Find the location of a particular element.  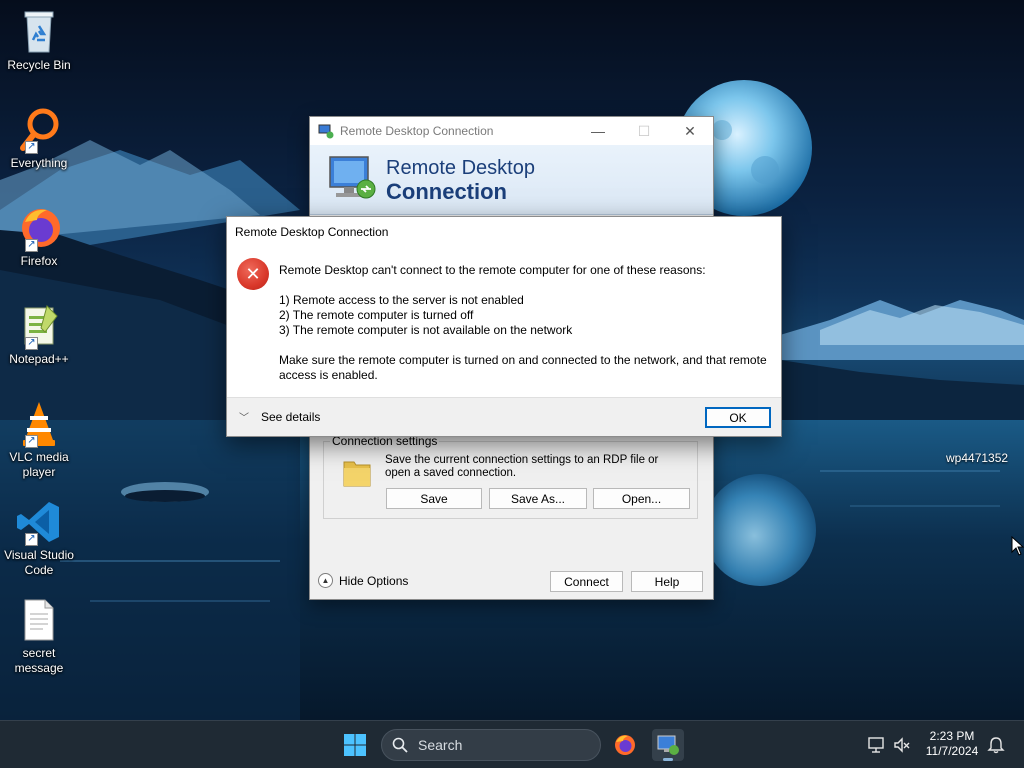

maximize-button: ☐ is located at coordinates (644, 130).